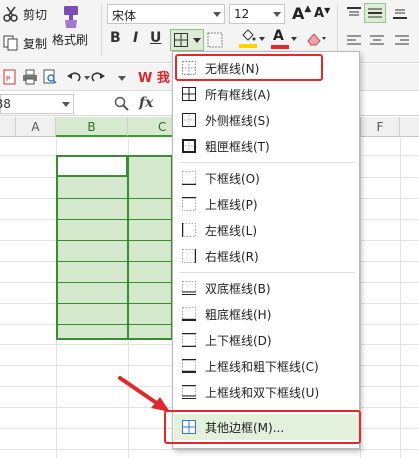 The height and width of the screenshot is (458, 419). I want to click on align-middle-icon, so click(375, 13).